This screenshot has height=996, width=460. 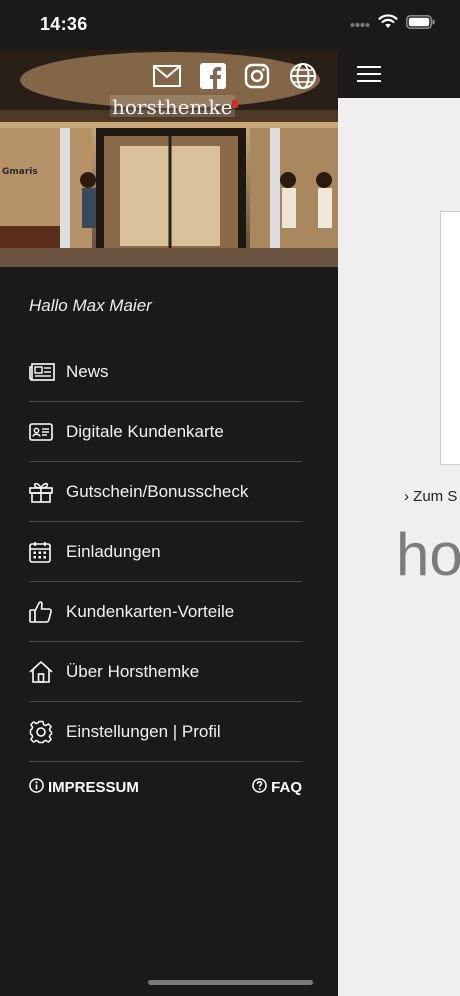 I want to click on store-link: › Zum S, so click(x=430, y=496).